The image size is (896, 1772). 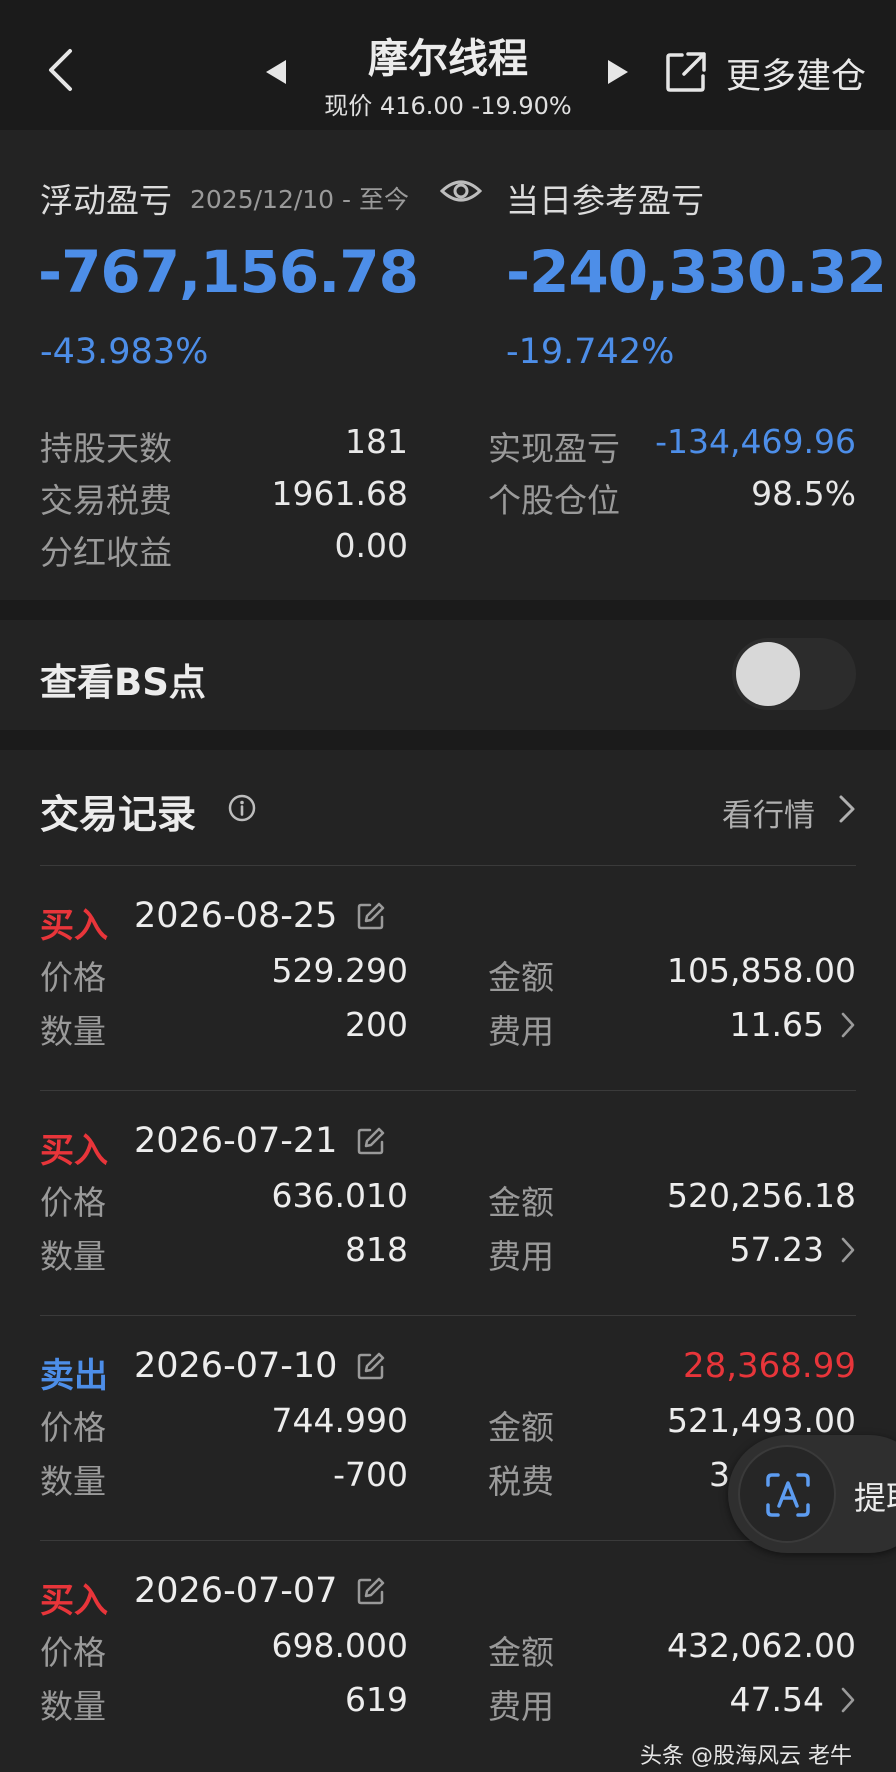 I want to click on info-icon, so click(x=242, y=808).